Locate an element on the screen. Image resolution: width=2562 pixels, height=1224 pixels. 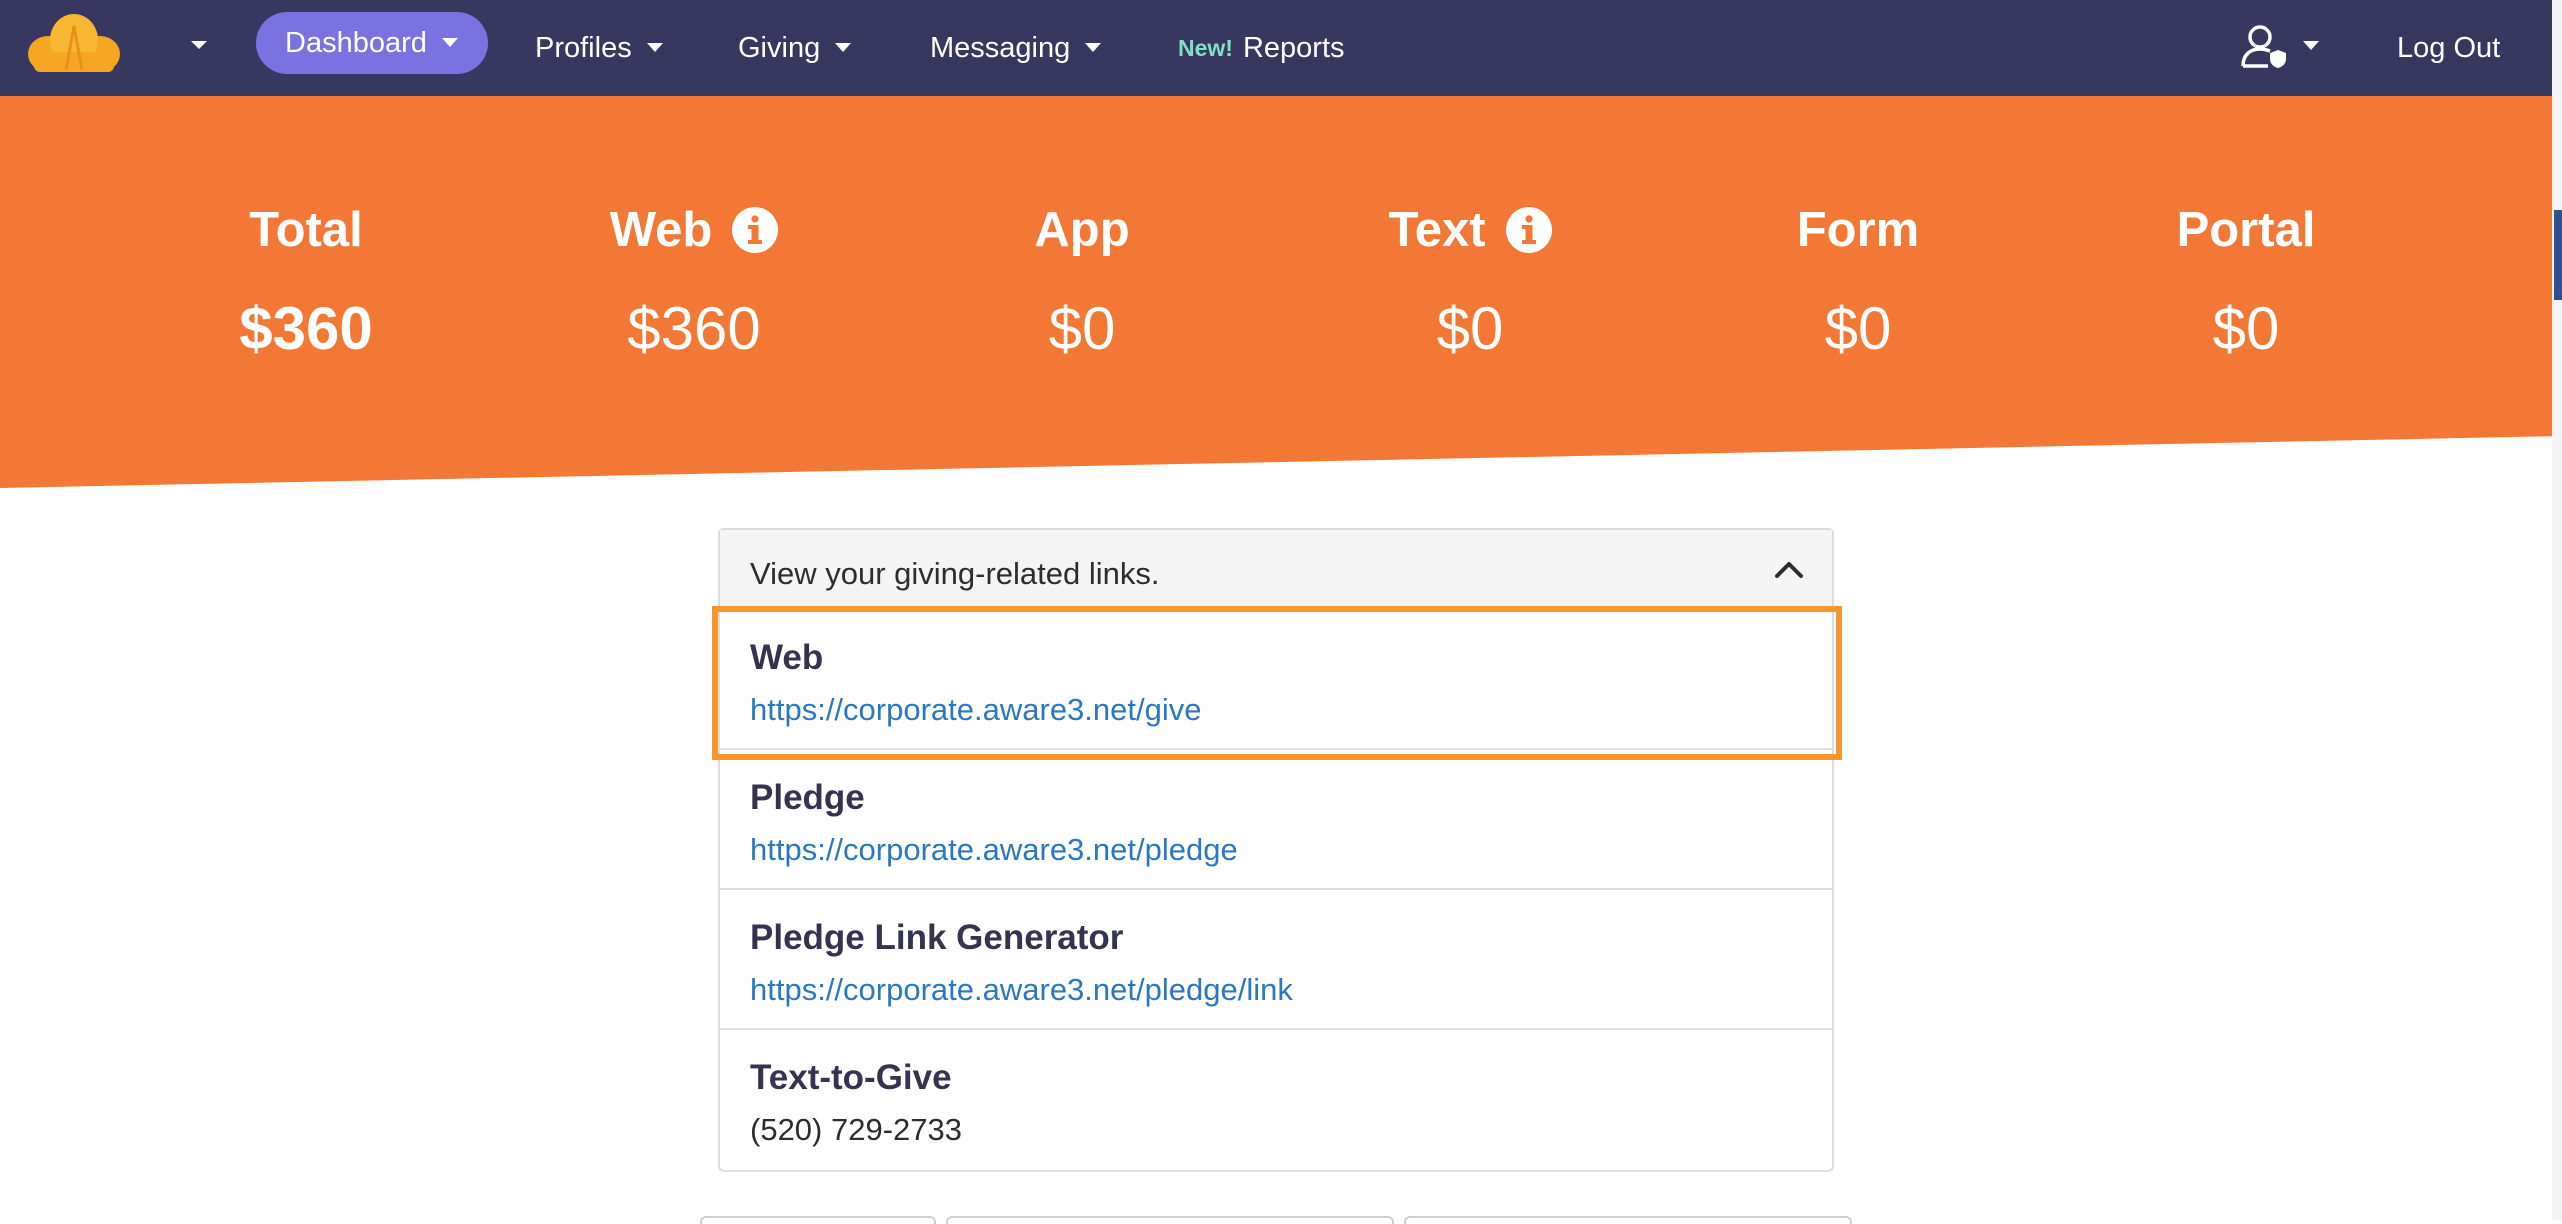
chevron-up-icon is located at coordinates (1789, 569).